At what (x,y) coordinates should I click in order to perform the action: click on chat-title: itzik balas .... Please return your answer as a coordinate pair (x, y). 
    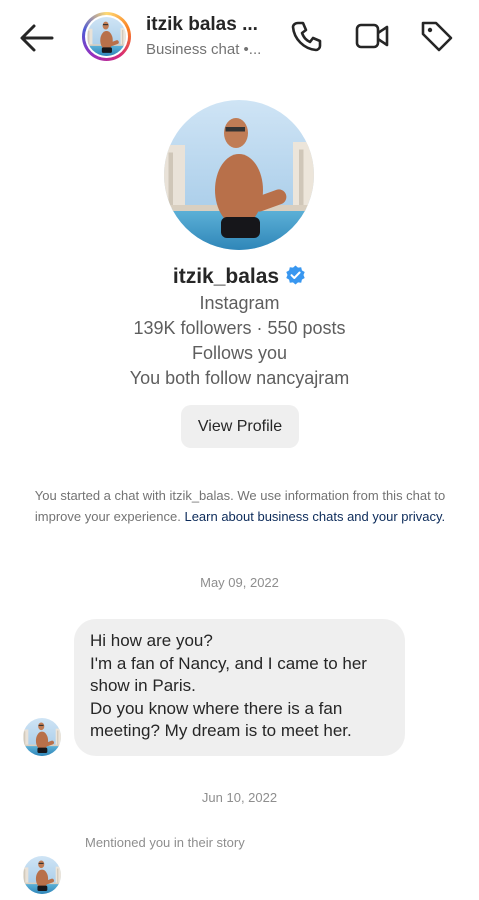
    Looking at the image, I should click on (207, 25).